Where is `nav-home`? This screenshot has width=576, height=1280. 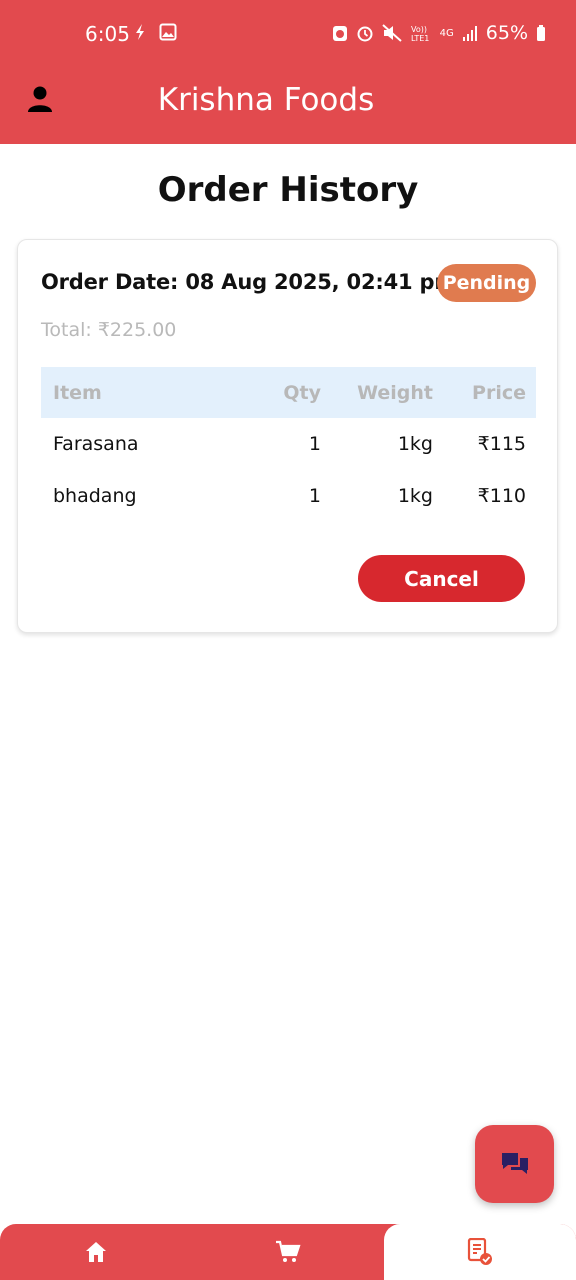 nav-home is located at coordinates (96, 1252).